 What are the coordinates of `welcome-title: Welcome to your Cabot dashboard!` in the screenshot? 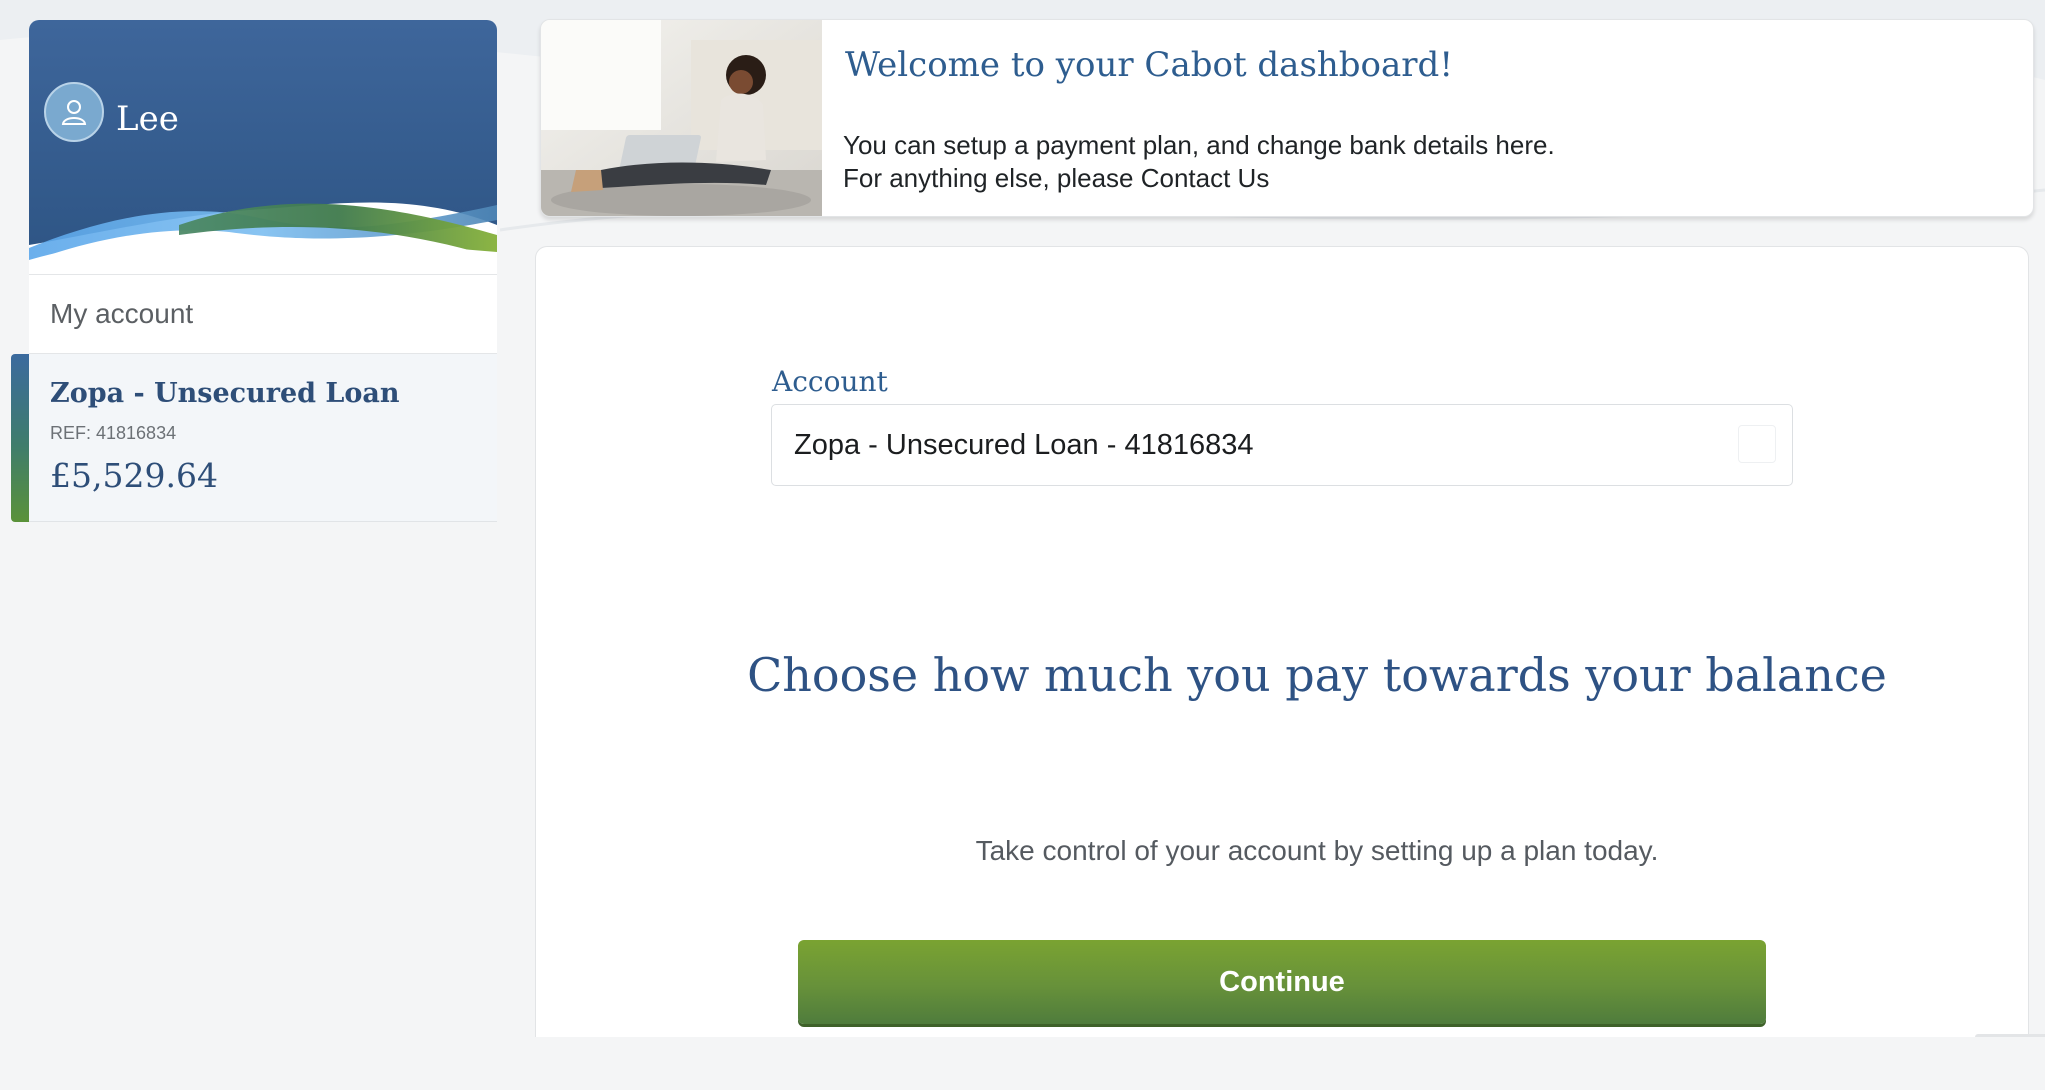 It's located at (1149, 65).